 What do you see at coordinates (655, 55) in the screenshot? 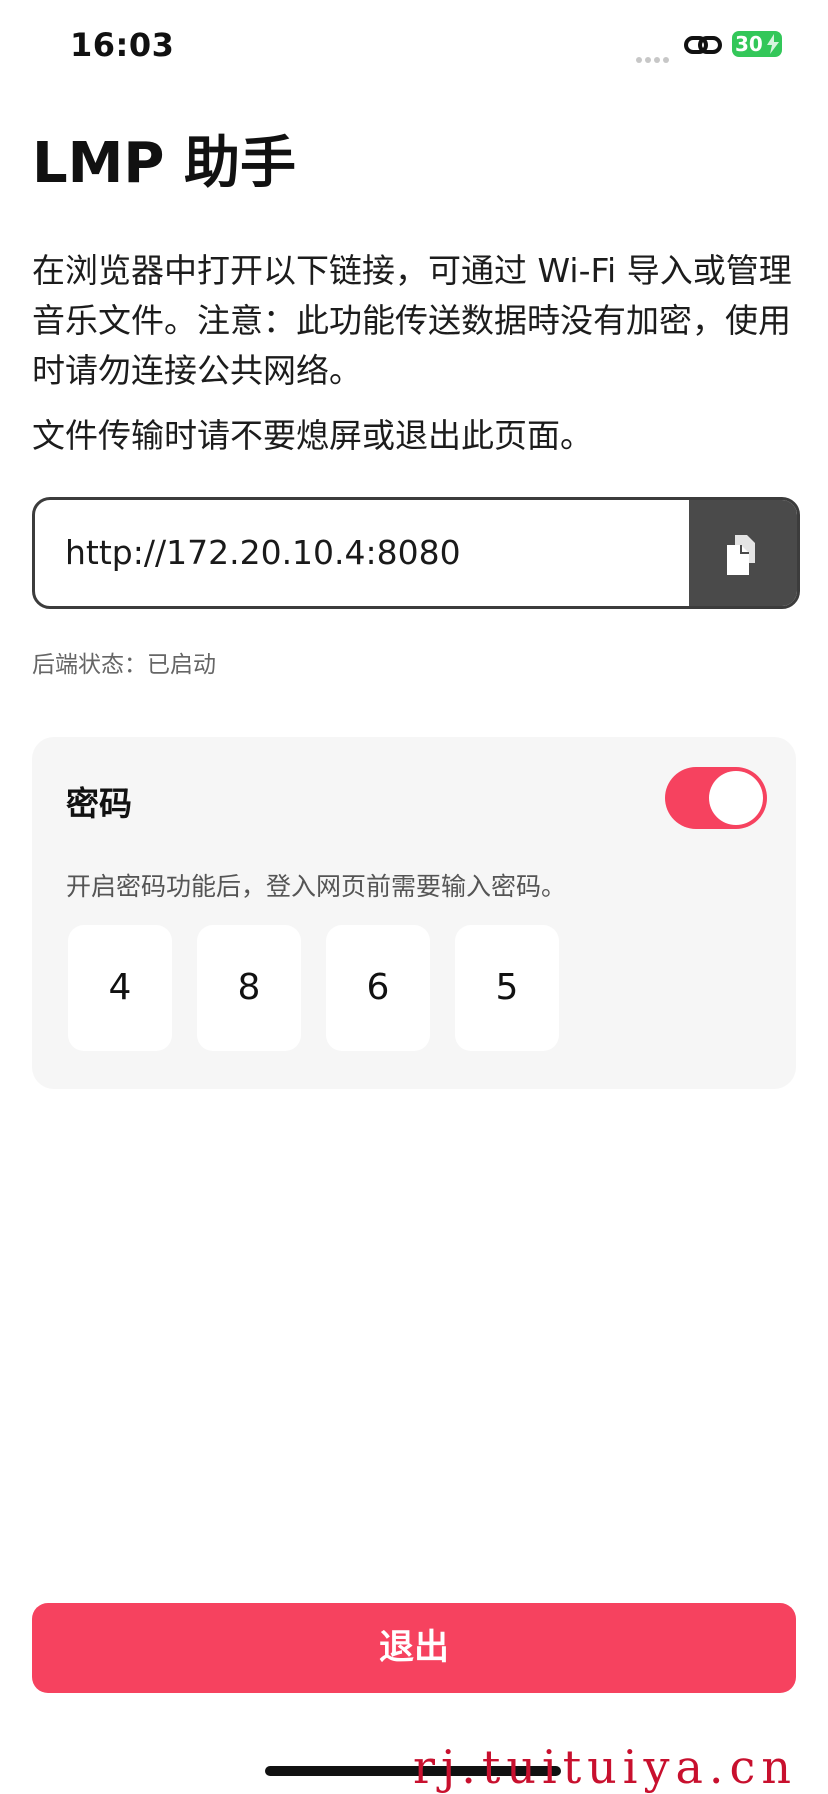
I see `signal-dots-icon` at bounding box center [655, 55].